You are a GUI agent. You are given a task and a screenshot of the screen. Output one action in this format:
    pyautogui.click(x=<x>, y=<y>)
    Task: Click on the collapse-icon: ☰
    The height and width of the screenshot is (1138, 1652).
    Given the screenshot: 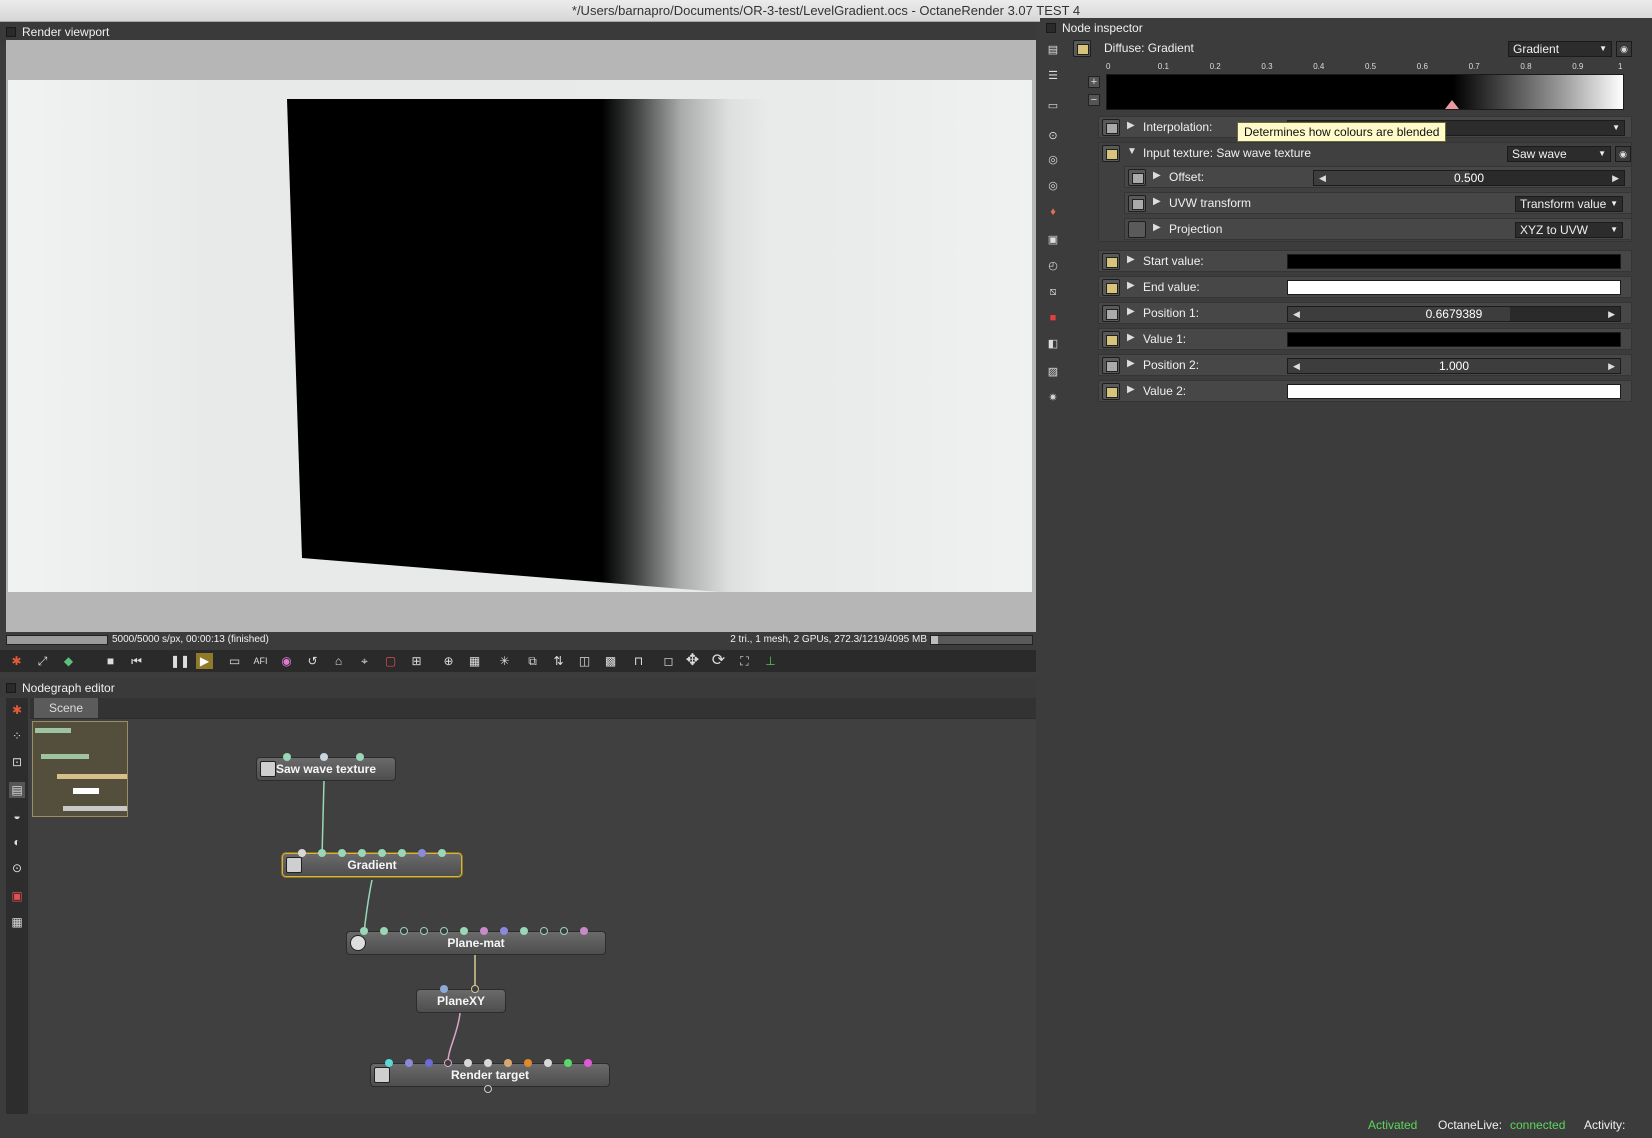 What is the action you would take?
    pyautogui.click(x=1053, y=76)
    